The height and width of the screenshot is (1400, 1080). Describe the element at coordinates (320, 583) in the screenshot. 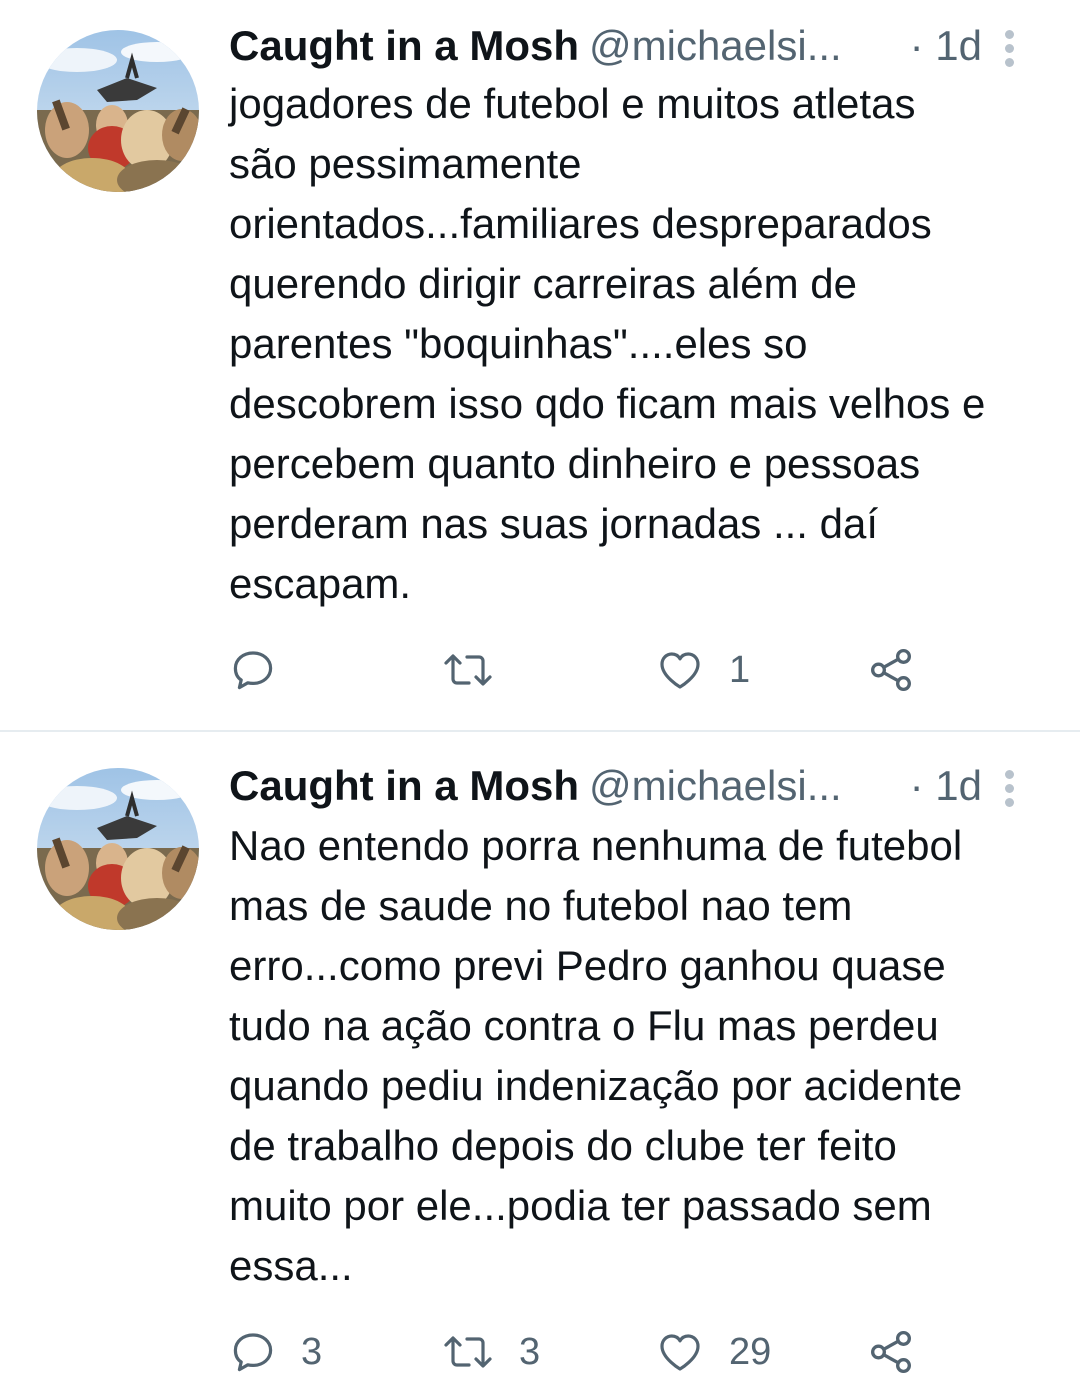

I see `tweet-text-line: escapam.` at that location.